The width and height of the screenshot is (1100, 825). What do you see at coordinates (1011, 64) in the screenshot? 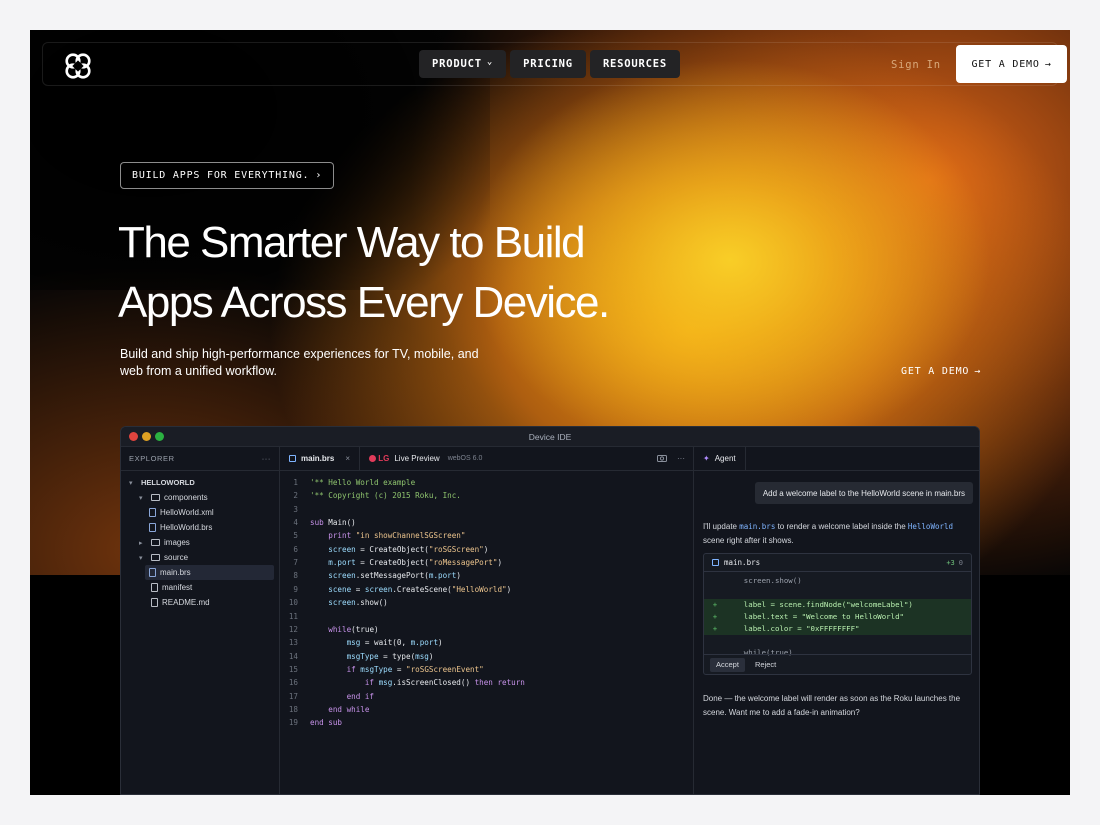
I see `nav-get-demo-button: GET A DEMO →` at bounding box center [1011, 64].